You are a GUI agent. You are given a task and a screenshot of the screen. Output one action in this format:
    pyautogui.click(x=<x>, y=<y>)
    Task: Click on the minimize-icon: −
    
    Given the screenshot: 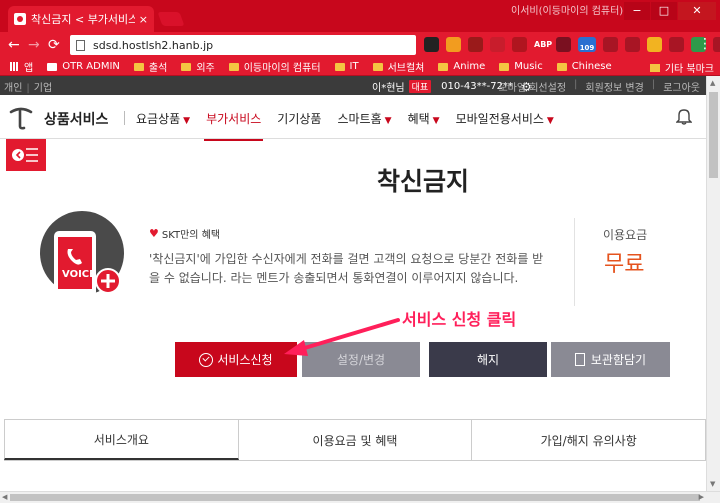 What is the action you would take?
    pyautogui.click(x=637, y=11)
    